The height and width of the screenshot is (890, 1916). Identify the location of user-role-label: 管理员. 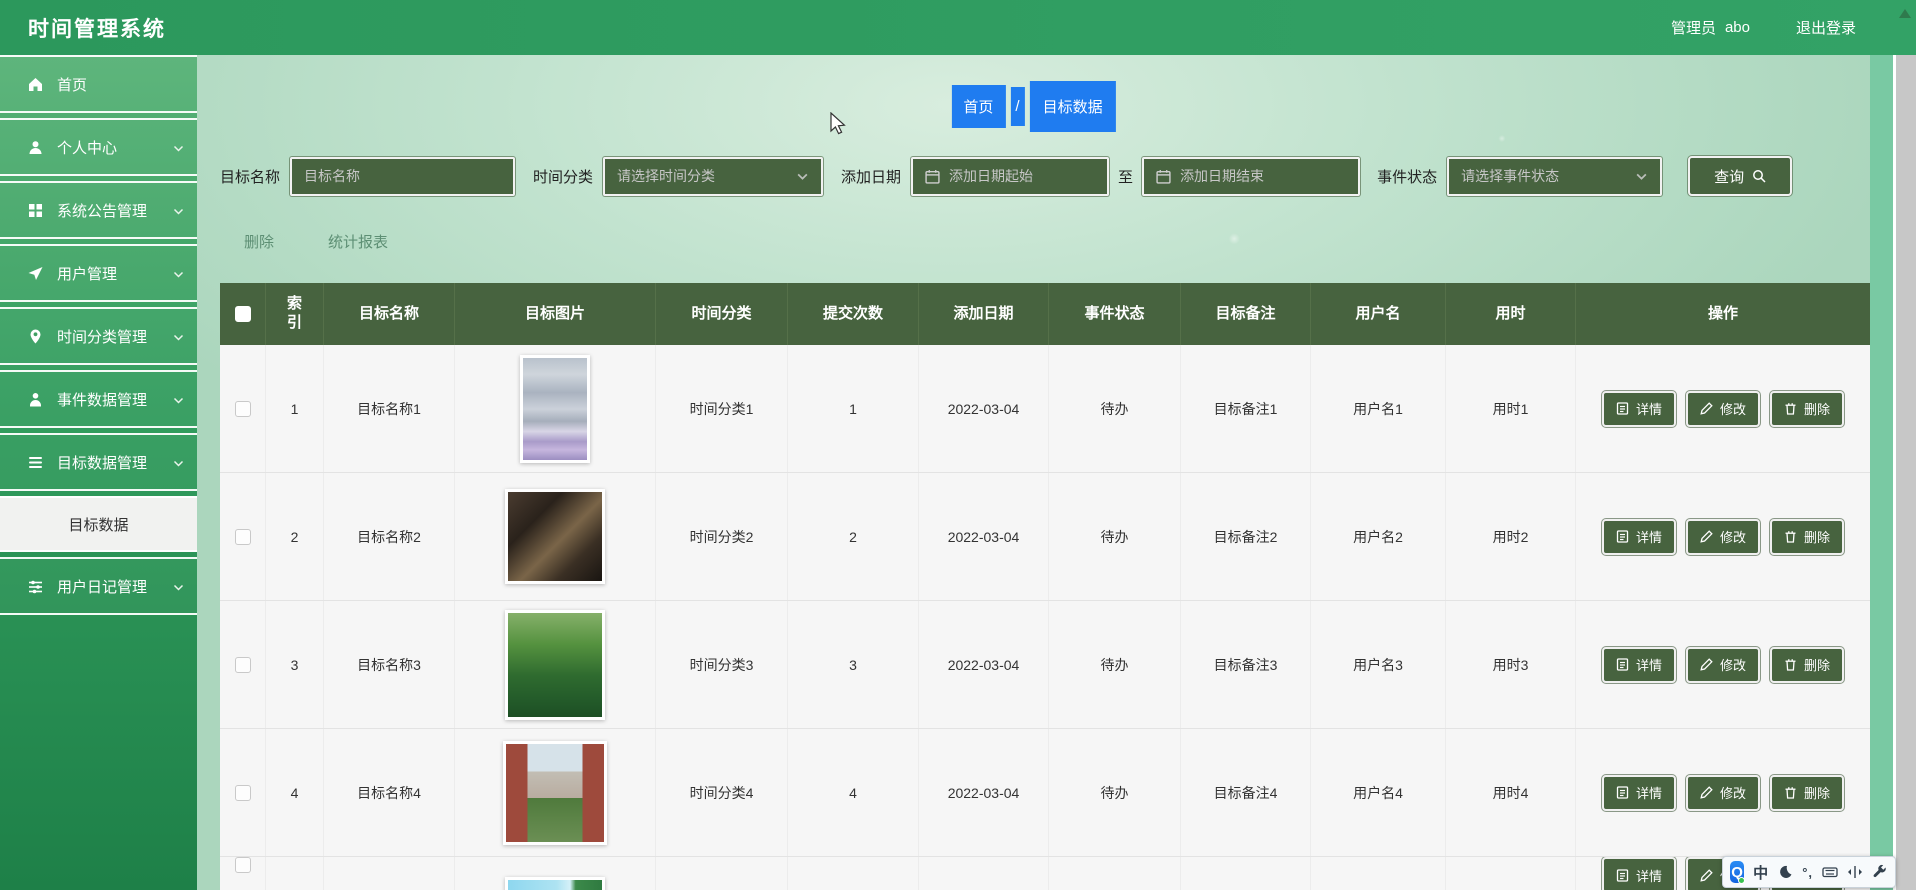
(1693, 28).